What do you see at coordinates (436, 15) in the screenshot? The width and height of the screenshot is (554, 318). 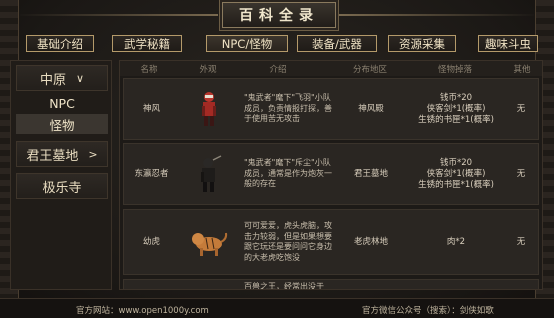 I see `title-ornament-right` at bounding box center [436, 15].